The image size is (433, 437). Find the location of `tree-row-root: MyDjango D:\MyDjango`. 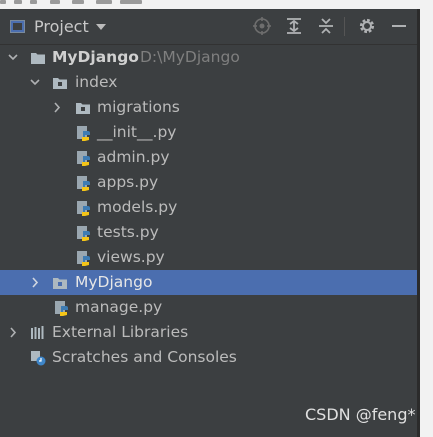

tree-row-root: MyDjango D:\MyDjango is located at coordinates (208, 57).